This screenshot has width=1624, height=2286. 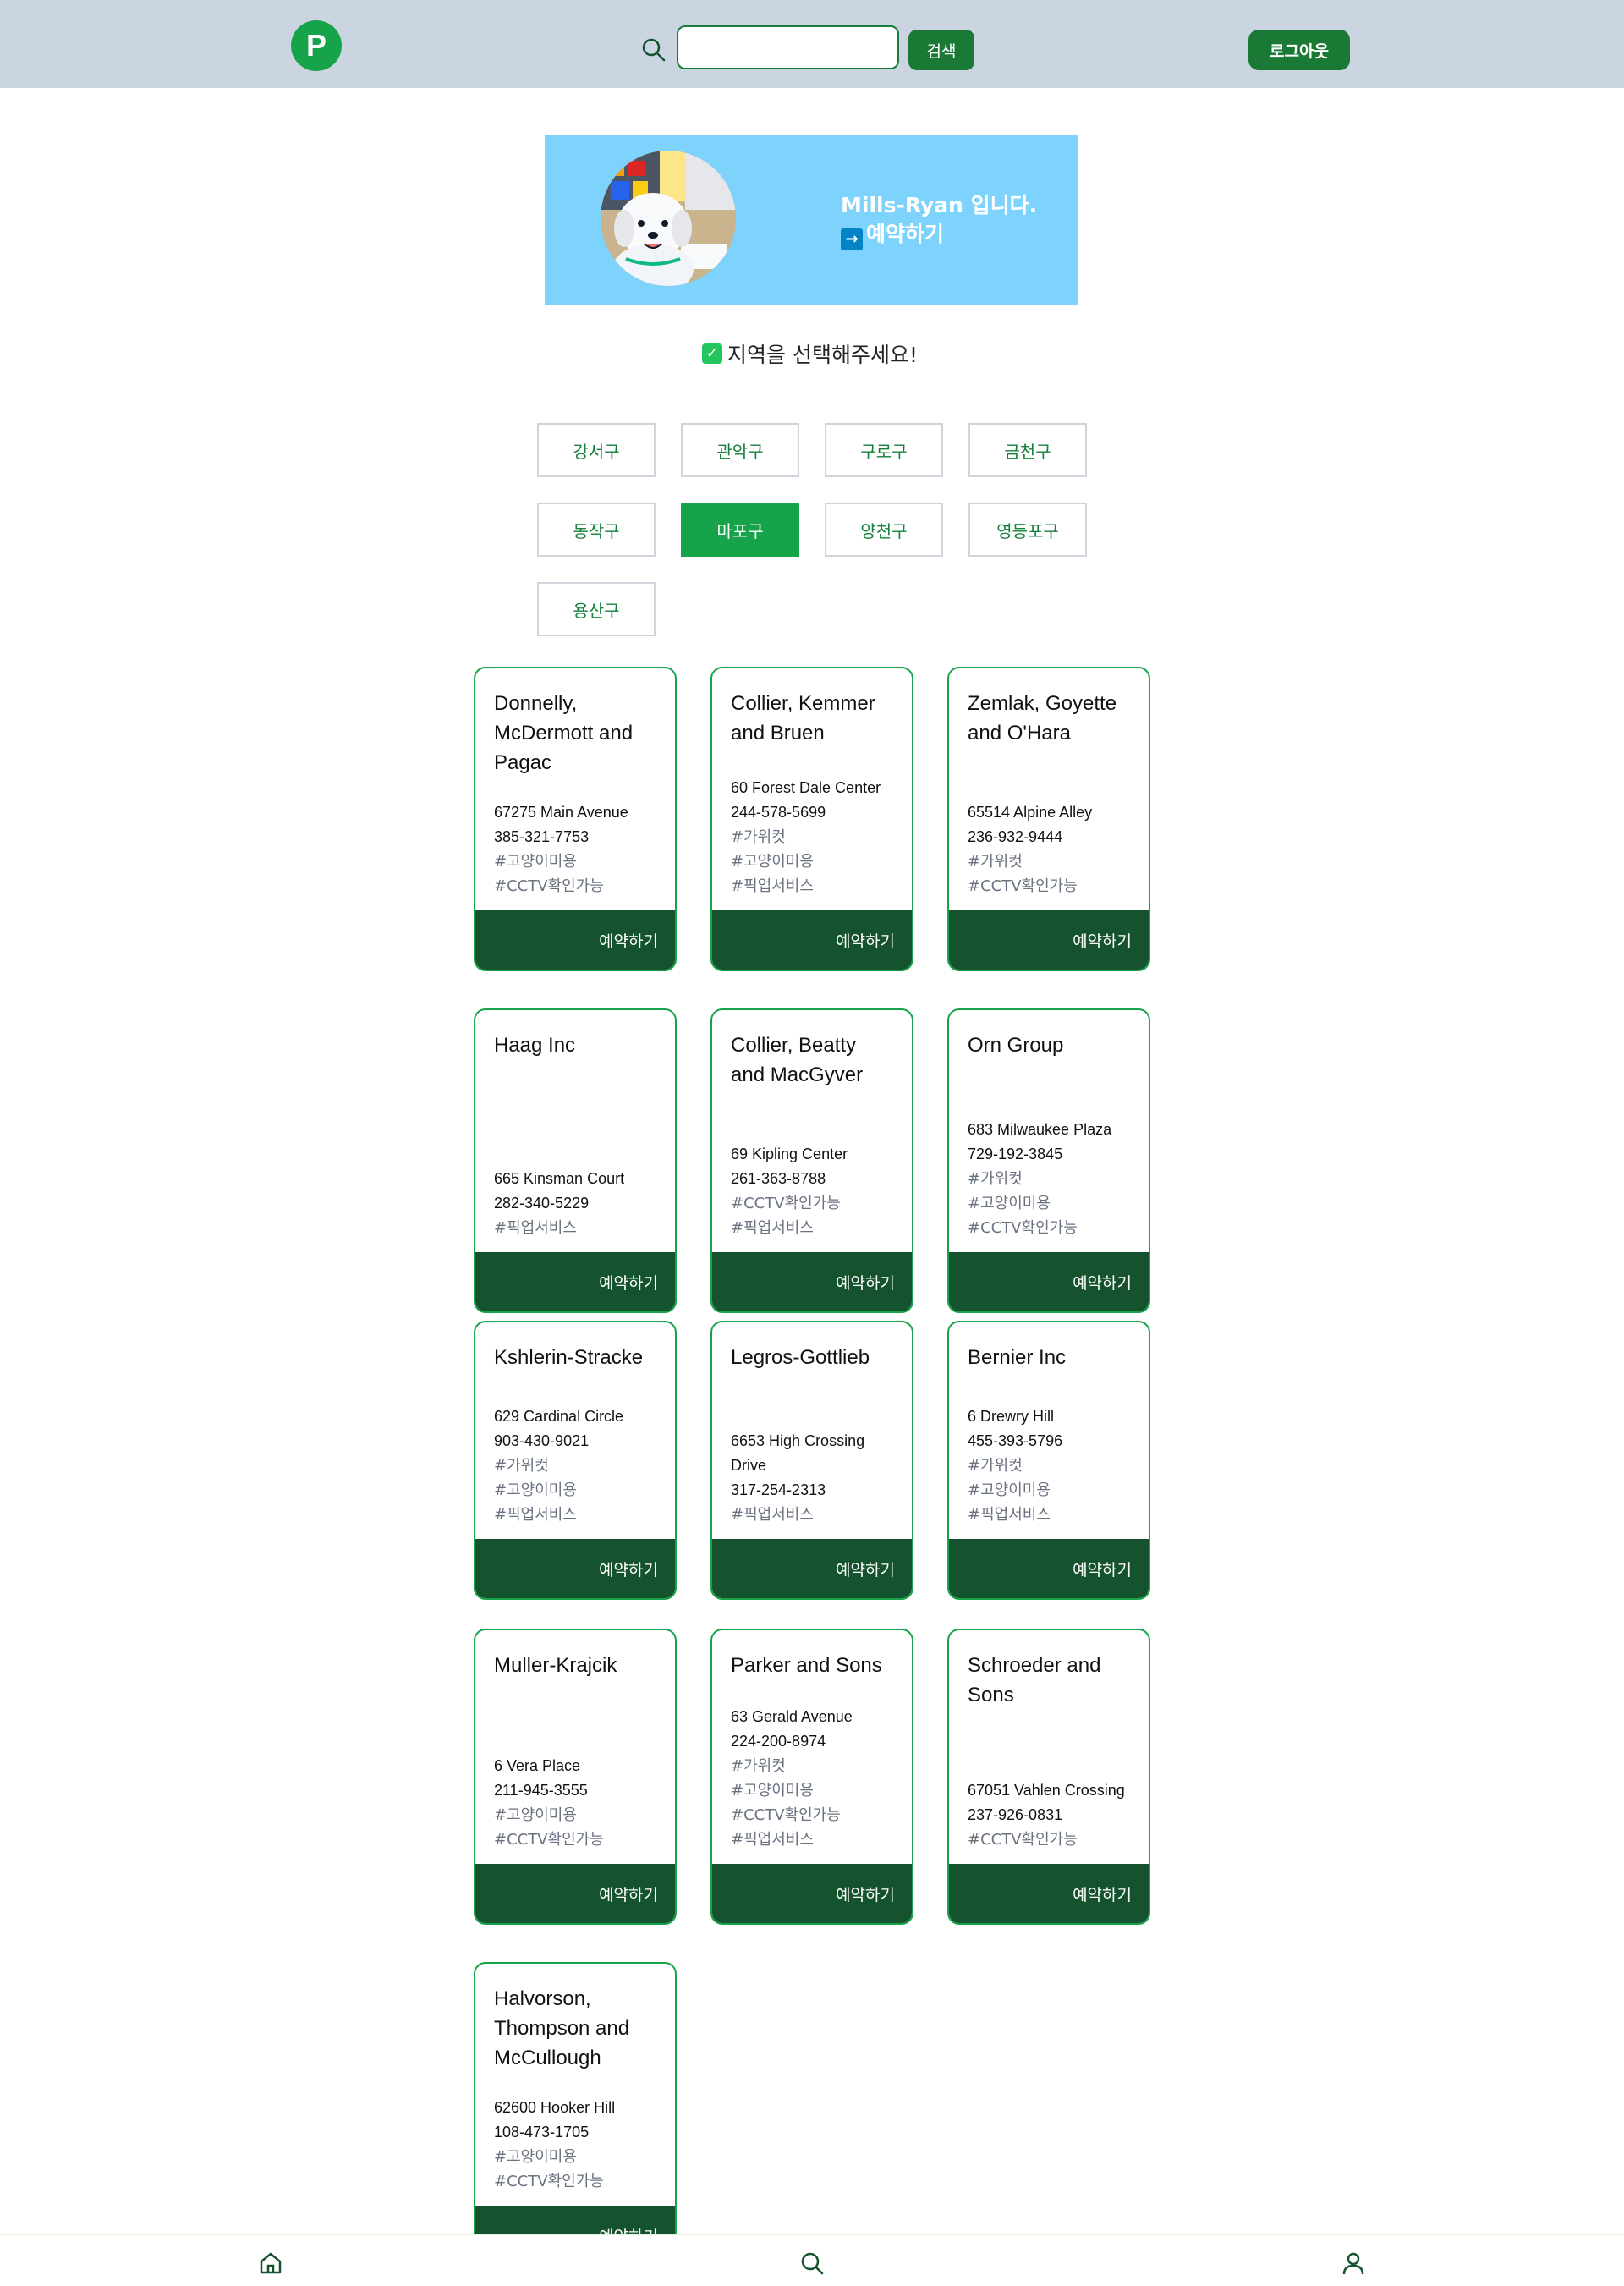 I want to click on search-icon, so click(x=812, y=2263).